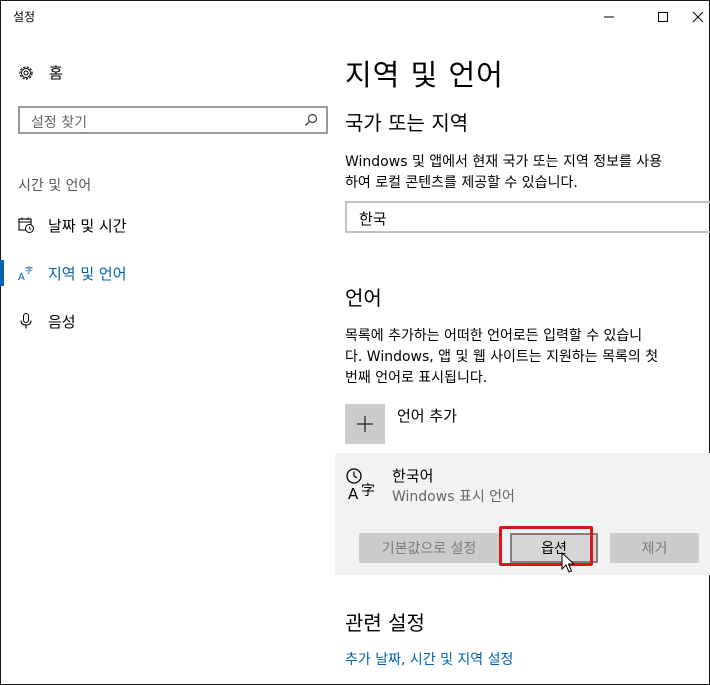  Describe the element at coordinates (59, 123) in the screenshot. I see `search-placeholder: 설정 찾기` at that location.